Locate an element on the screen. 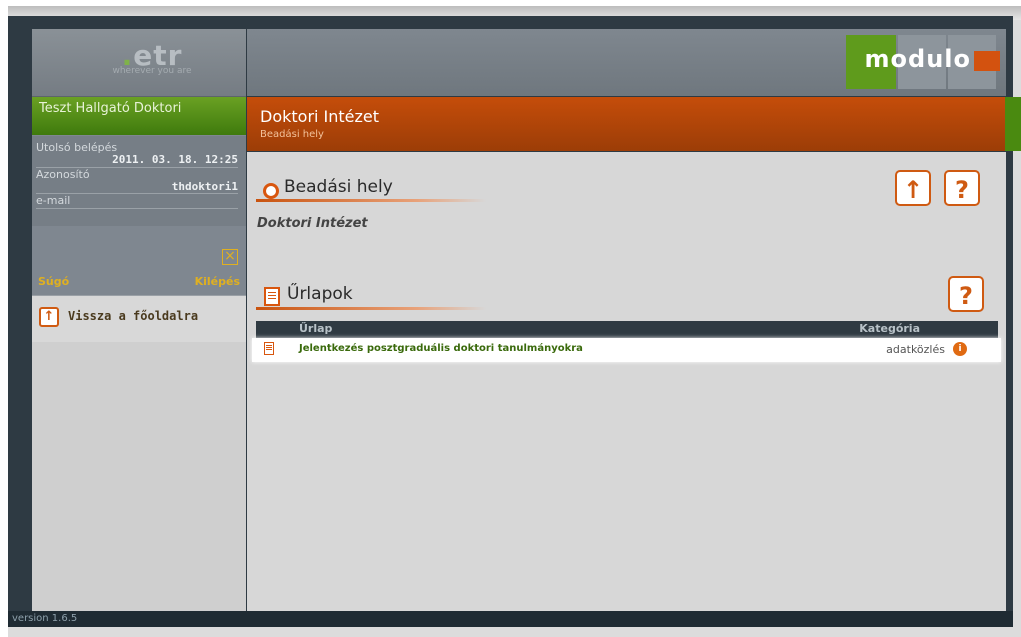 The image size is (1021, 637). section-title-urlapok: Űrlapok is located at coordinates (320, 294).